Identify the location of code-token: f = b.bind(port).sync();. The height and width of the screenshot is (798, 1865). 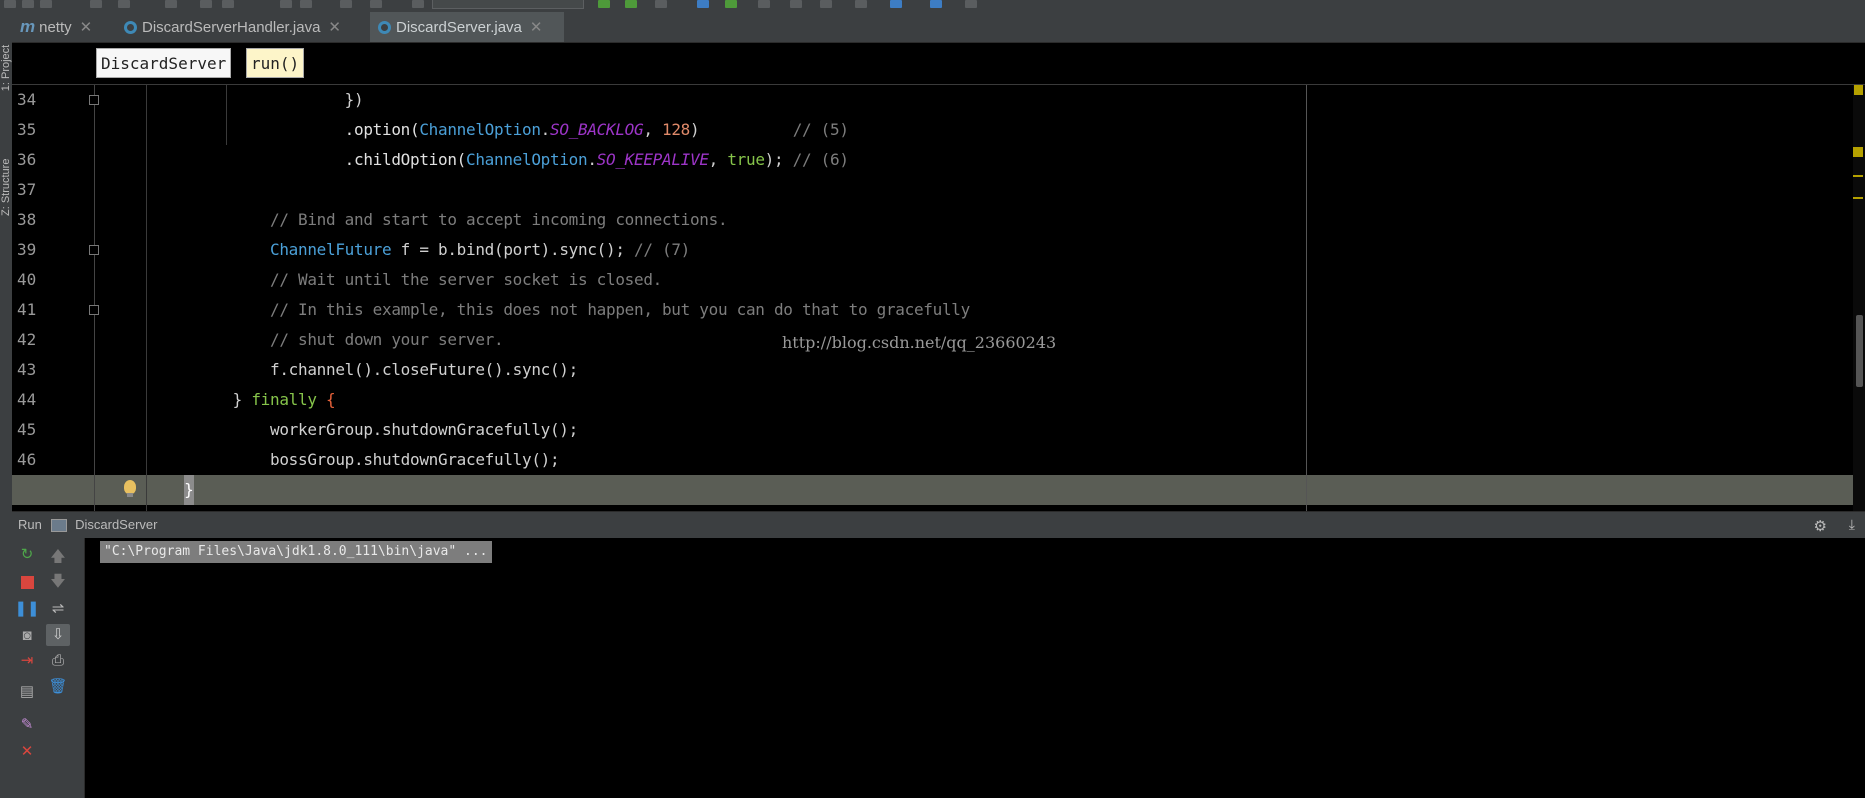
(512, 249).